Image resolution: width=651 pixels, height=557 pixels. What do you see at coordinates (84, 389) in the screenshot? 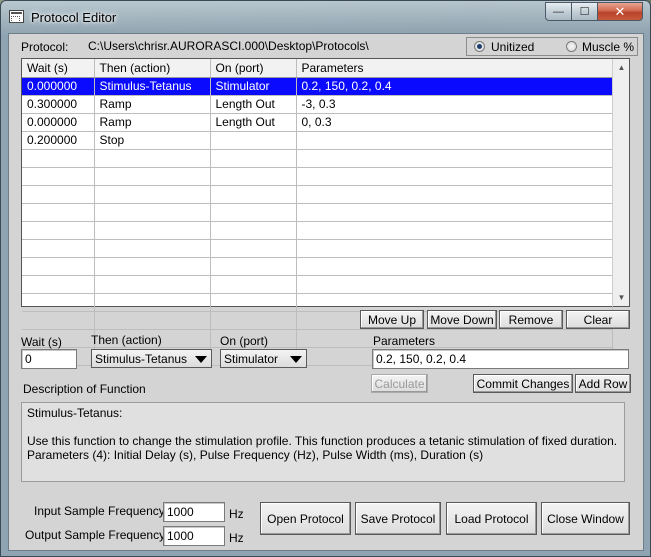
I see `description-label: Description of Function` at bounding box center [84, 389].